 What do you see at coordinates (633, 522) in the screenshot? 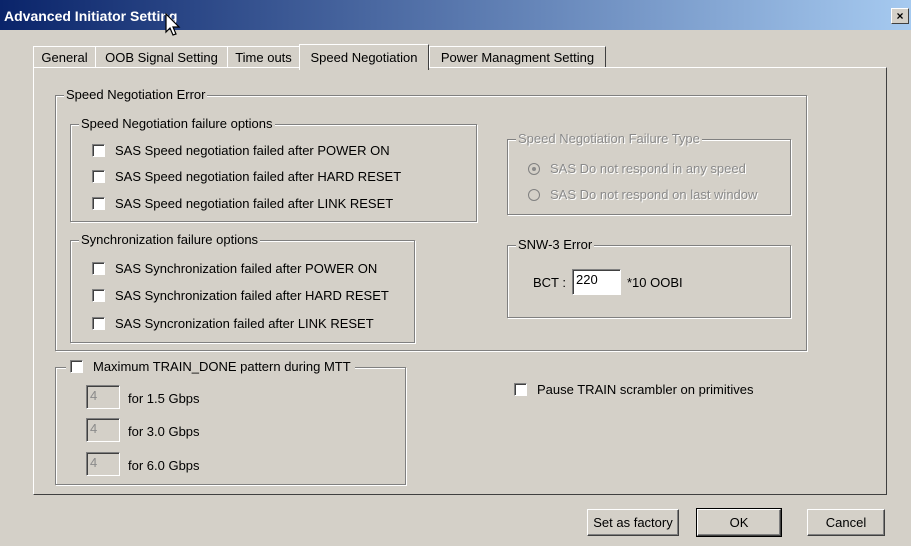
I see `set-as-factory-button: Set as factory` at bounding box center [633, 522].